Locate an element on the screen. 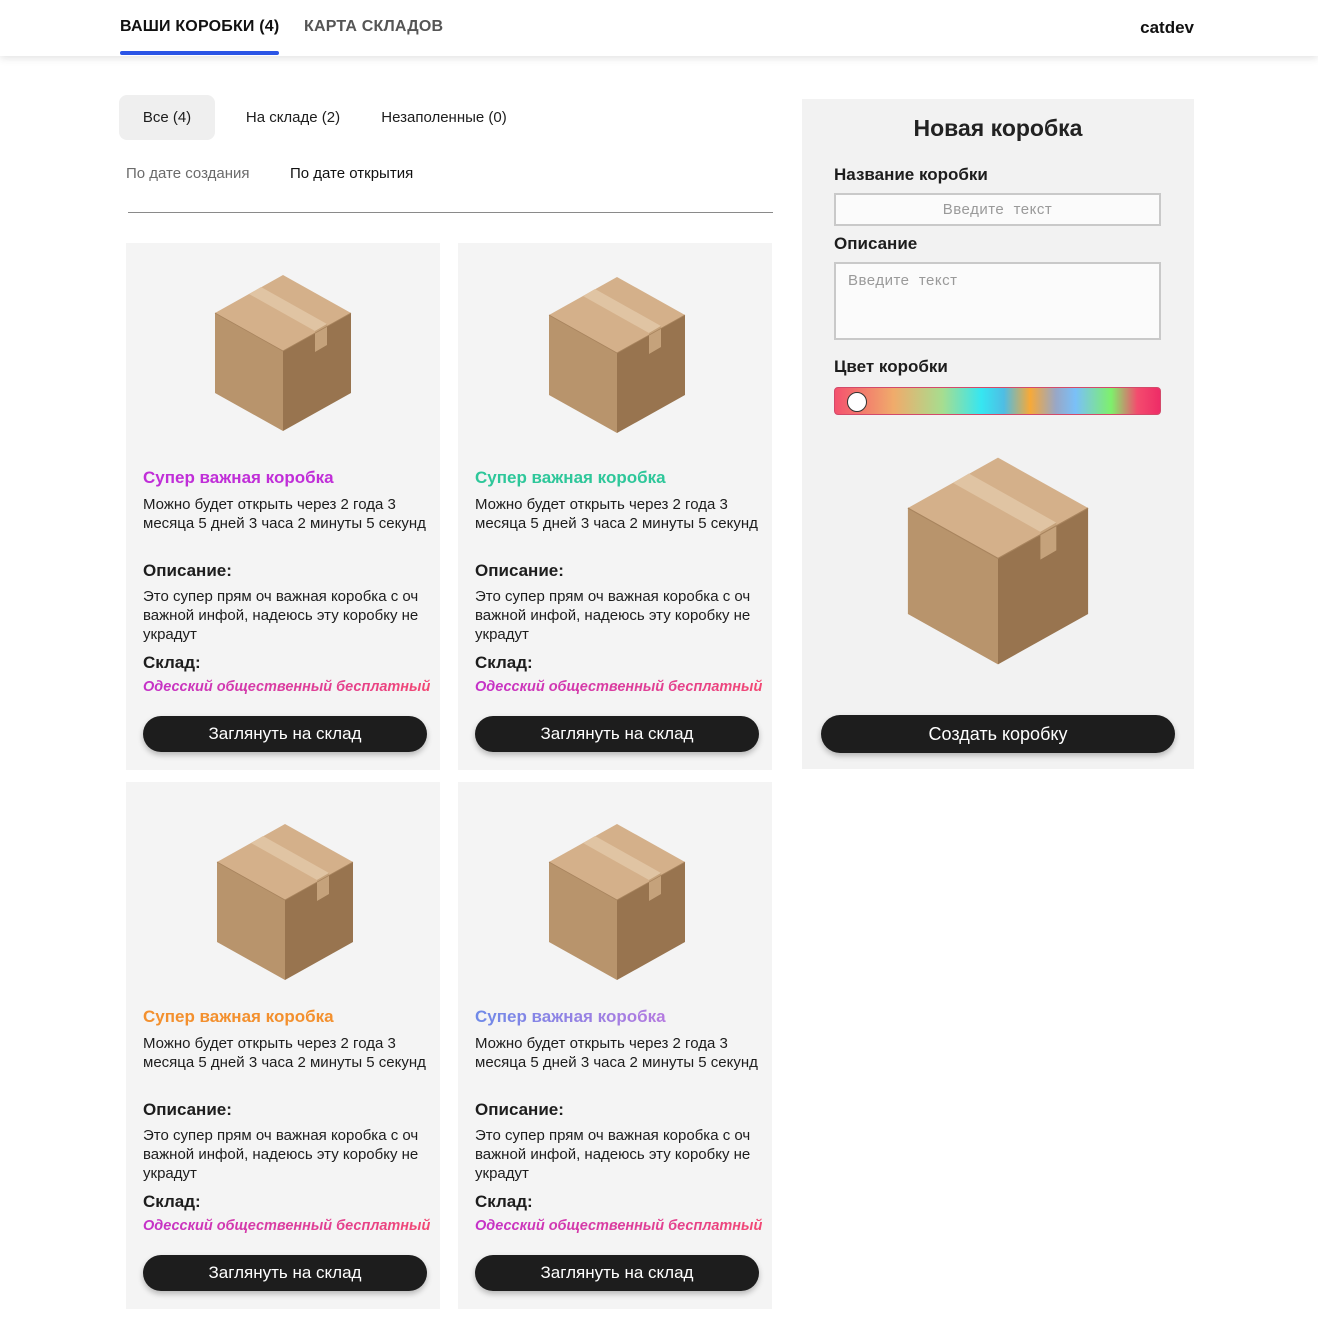  box-description-label: Описание is located at coordinates (876, 243).